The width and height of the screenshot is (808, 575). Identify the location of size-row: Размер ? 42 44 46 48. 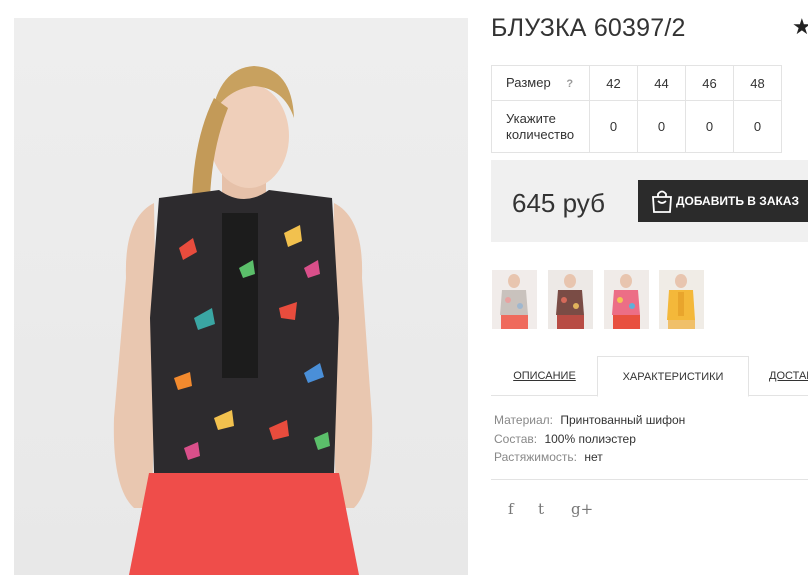
(636, 83).